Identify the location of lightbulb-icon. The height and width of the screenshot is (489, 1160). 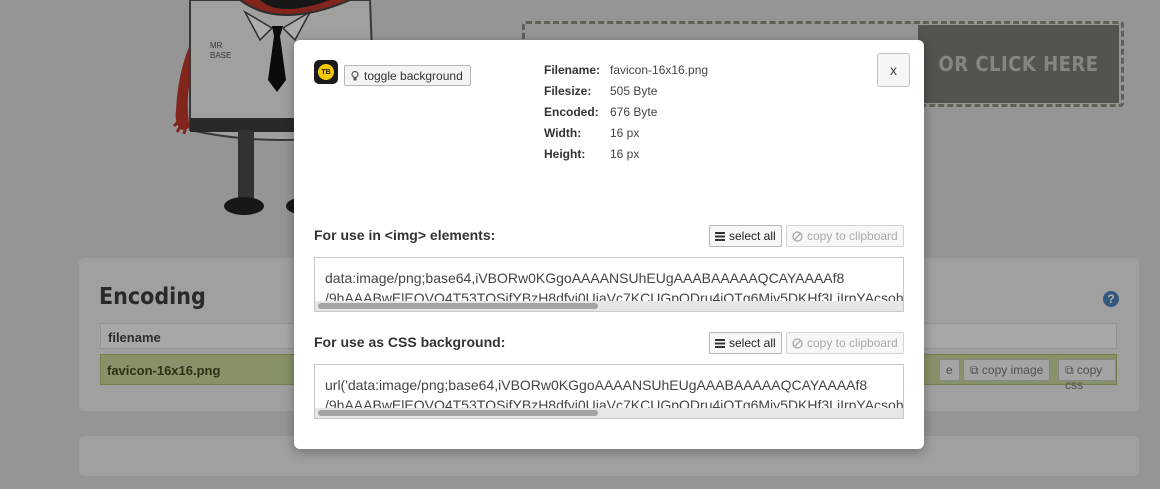
(355, 75).